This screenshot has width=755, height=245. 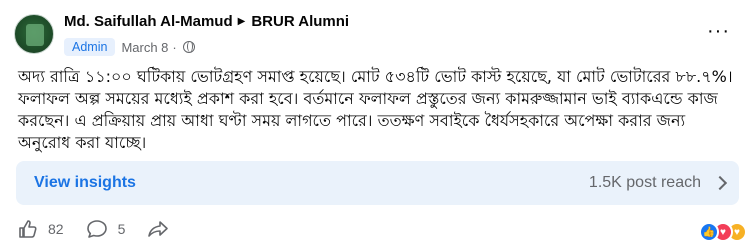 I want to click on avatar, so click(x=34, y=34).